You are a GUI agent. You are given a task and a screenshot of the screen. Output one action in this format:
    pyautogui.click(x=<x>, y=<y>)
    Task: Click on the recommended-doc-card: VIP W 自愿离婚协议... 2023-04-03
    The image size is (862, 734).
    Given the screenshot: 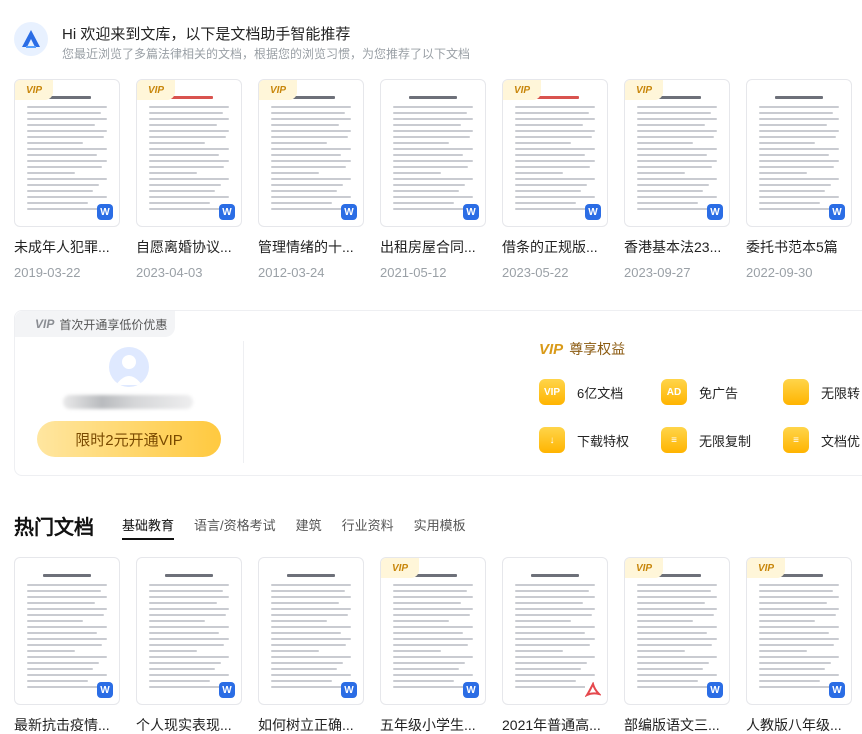 What is the action you would take?
    pyautogui.click(x=189, y=179)
    